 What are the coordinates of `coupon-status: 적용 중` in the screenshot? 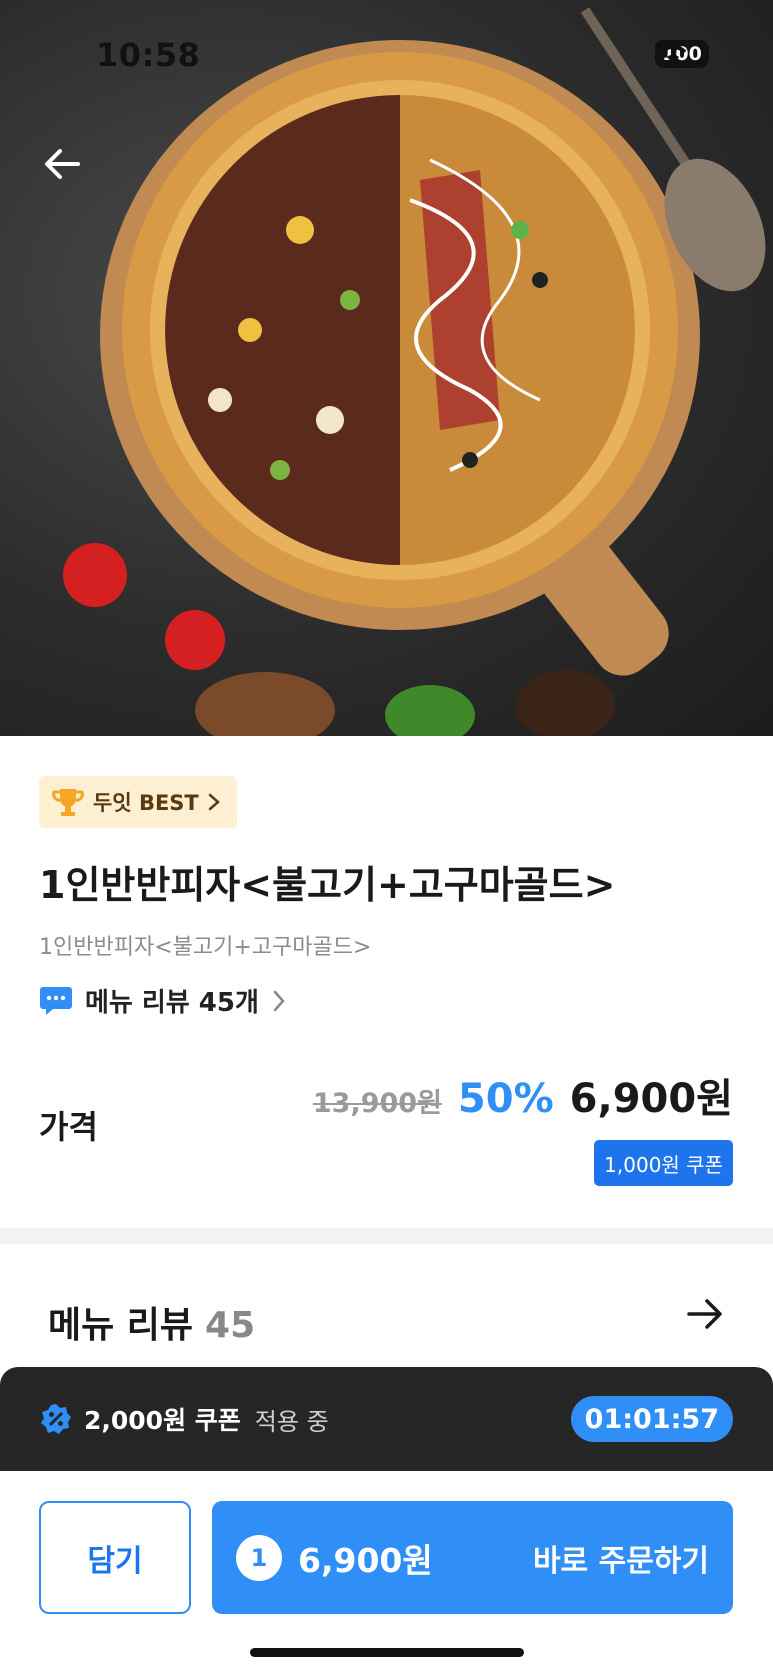 It's located at (291, 1421).